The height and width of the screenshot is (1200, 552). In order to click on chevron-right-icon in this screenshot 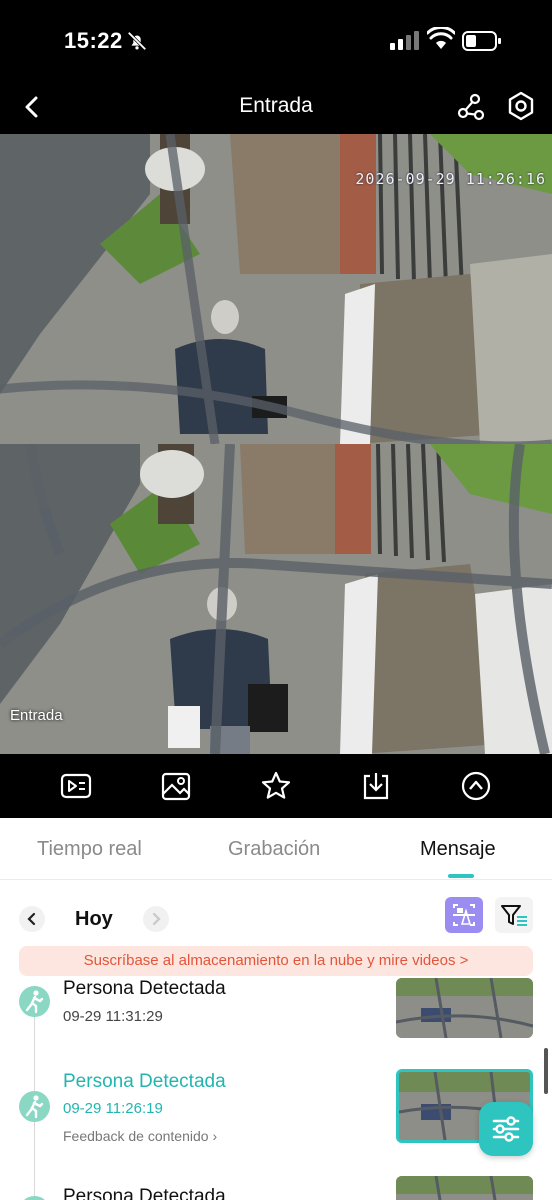, I will do `click(156, 919)`.